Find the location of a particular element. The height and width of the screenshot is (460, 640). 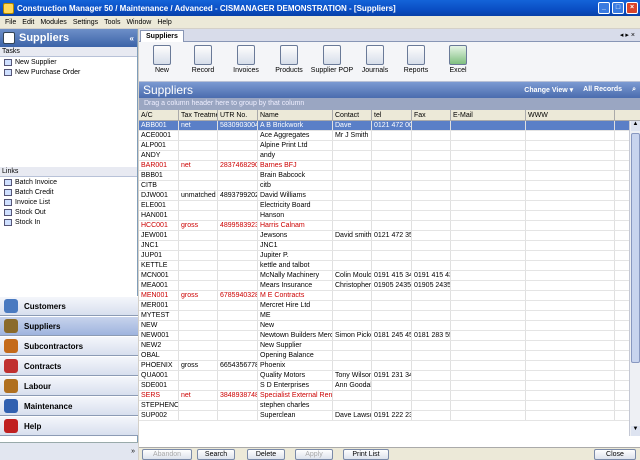

link-stock-out: Stock Out is located at coordinates (68, 212).